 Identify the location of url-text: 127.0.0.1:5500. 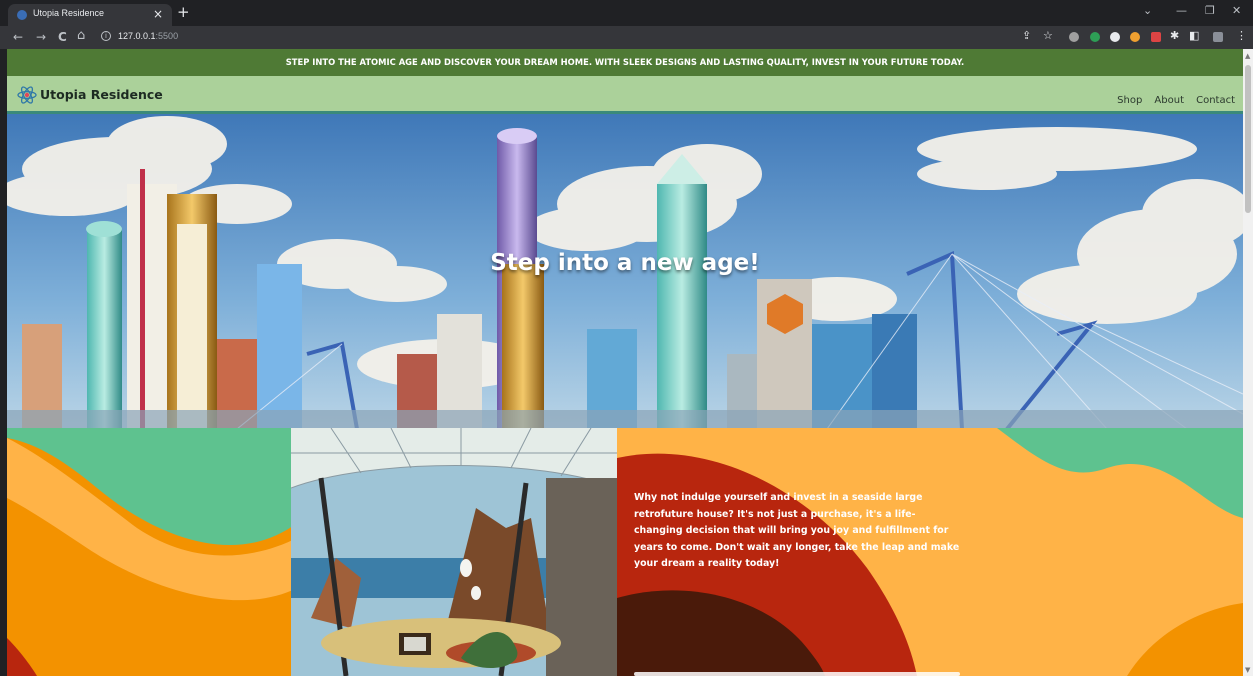
(148, 36).